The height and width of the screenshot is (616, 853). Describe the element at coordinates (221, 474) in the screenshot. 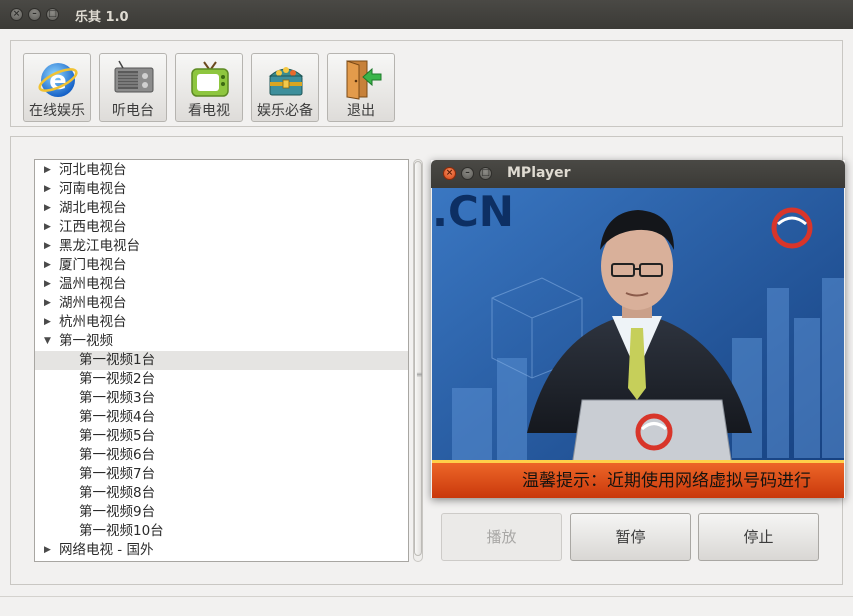

I see `tree-channel-item: 第一视频7台` at that location.